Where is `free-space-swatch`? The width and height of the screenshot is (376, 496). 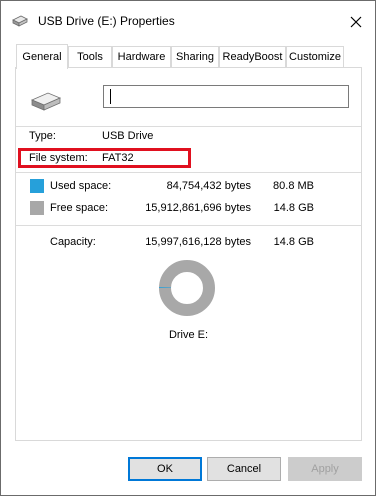 free-space-swatch is located at coordinates (37, 208).